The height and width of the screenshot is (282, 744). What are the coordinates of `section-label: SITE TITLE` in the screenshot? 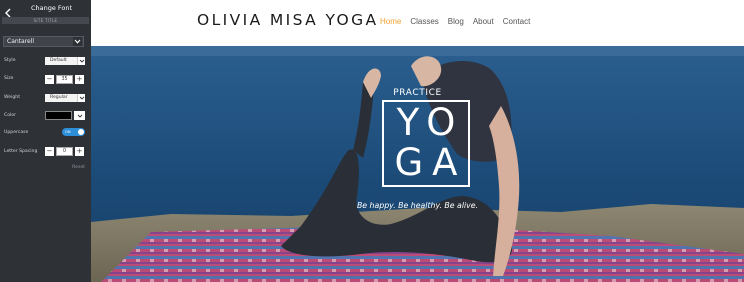 It's located at (45, 20).